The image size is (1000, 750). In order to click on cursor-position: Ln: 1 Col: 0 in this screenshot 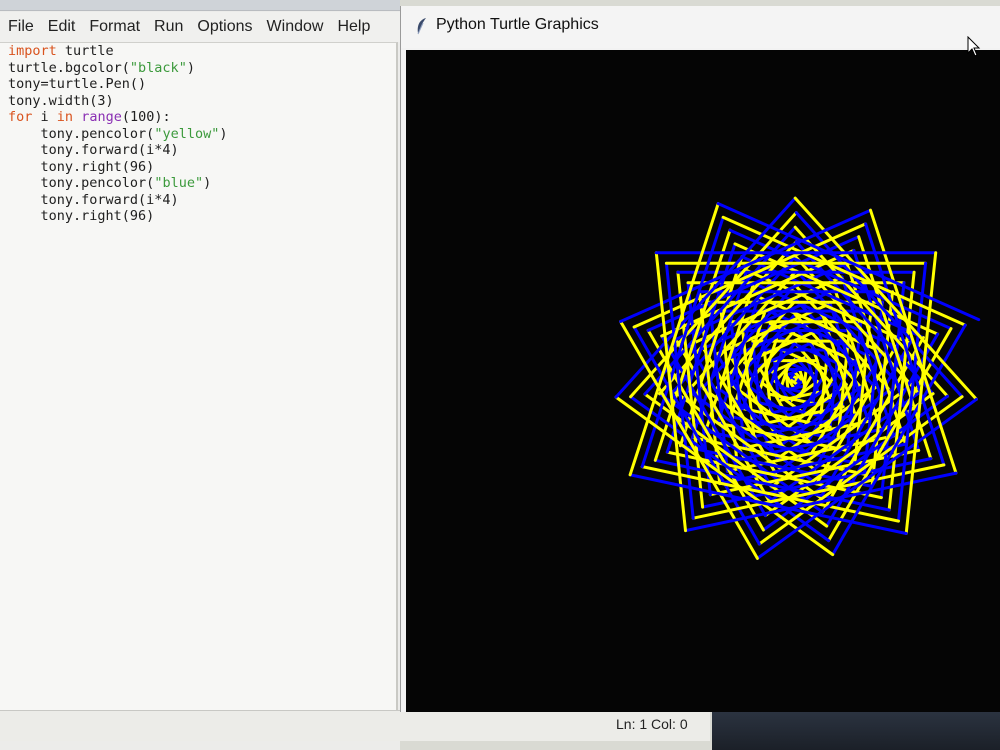, I will do `click(652, 724)`.